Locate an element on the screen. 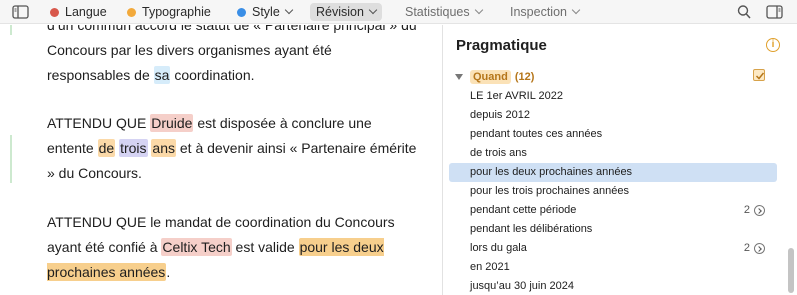  highlight-typographie: ans is located at coordinates (163, 148).